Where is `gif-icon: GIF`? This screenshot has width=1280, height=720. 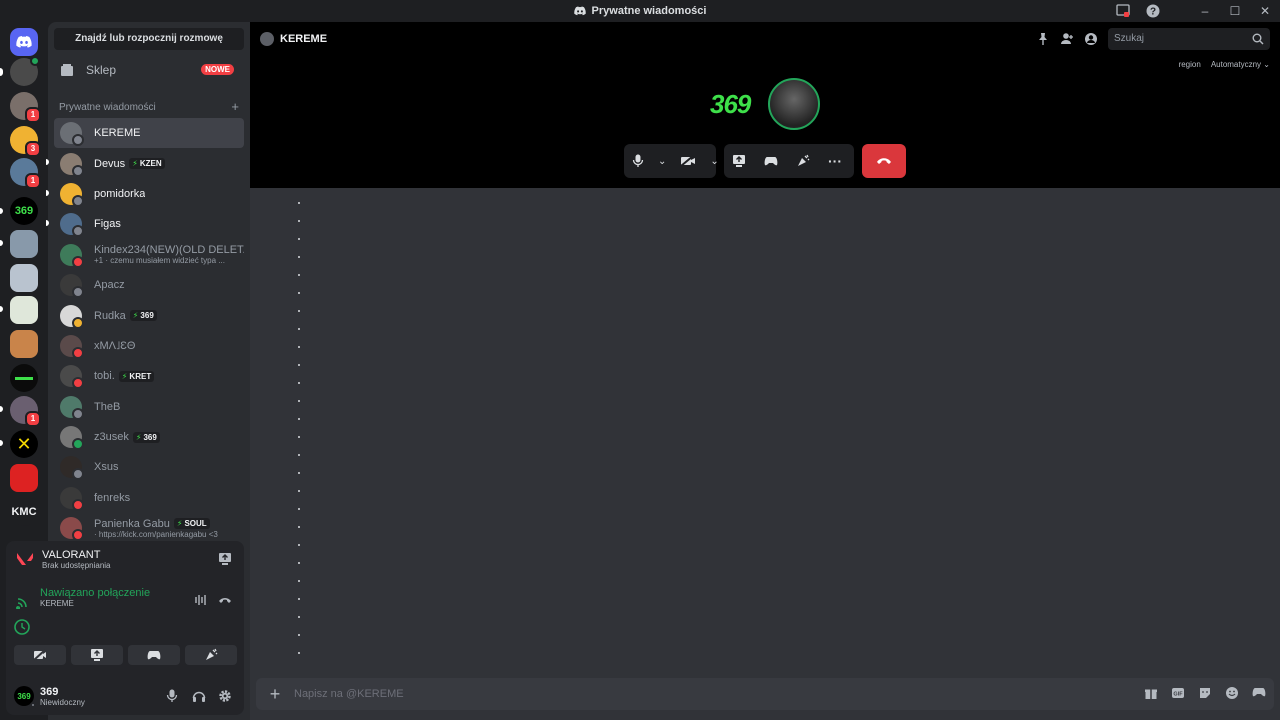 gif-icon: GIF is located at coordinates (1178, 693).